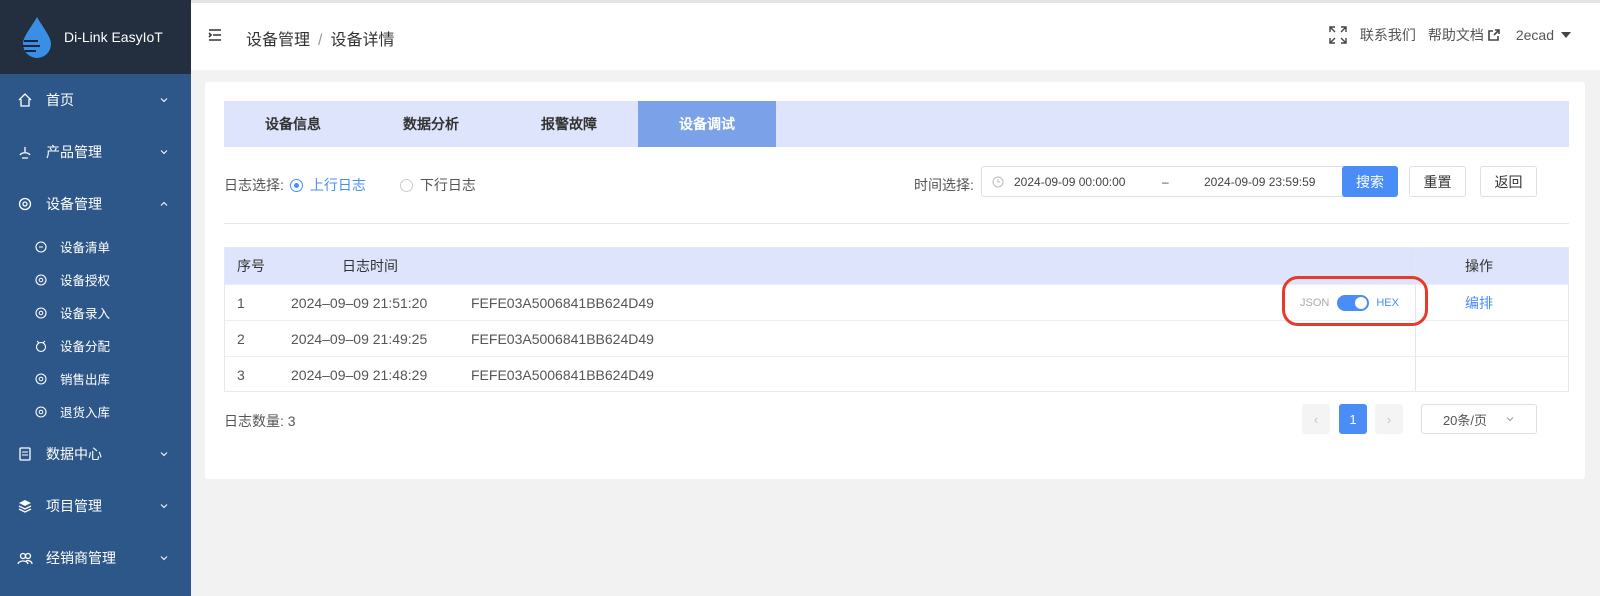 This screenshot has width=1600, height=596. What do you see at coordinates (41, 346) in the screenshot?
I see `assign-icon` at bounding box center [41, 346].